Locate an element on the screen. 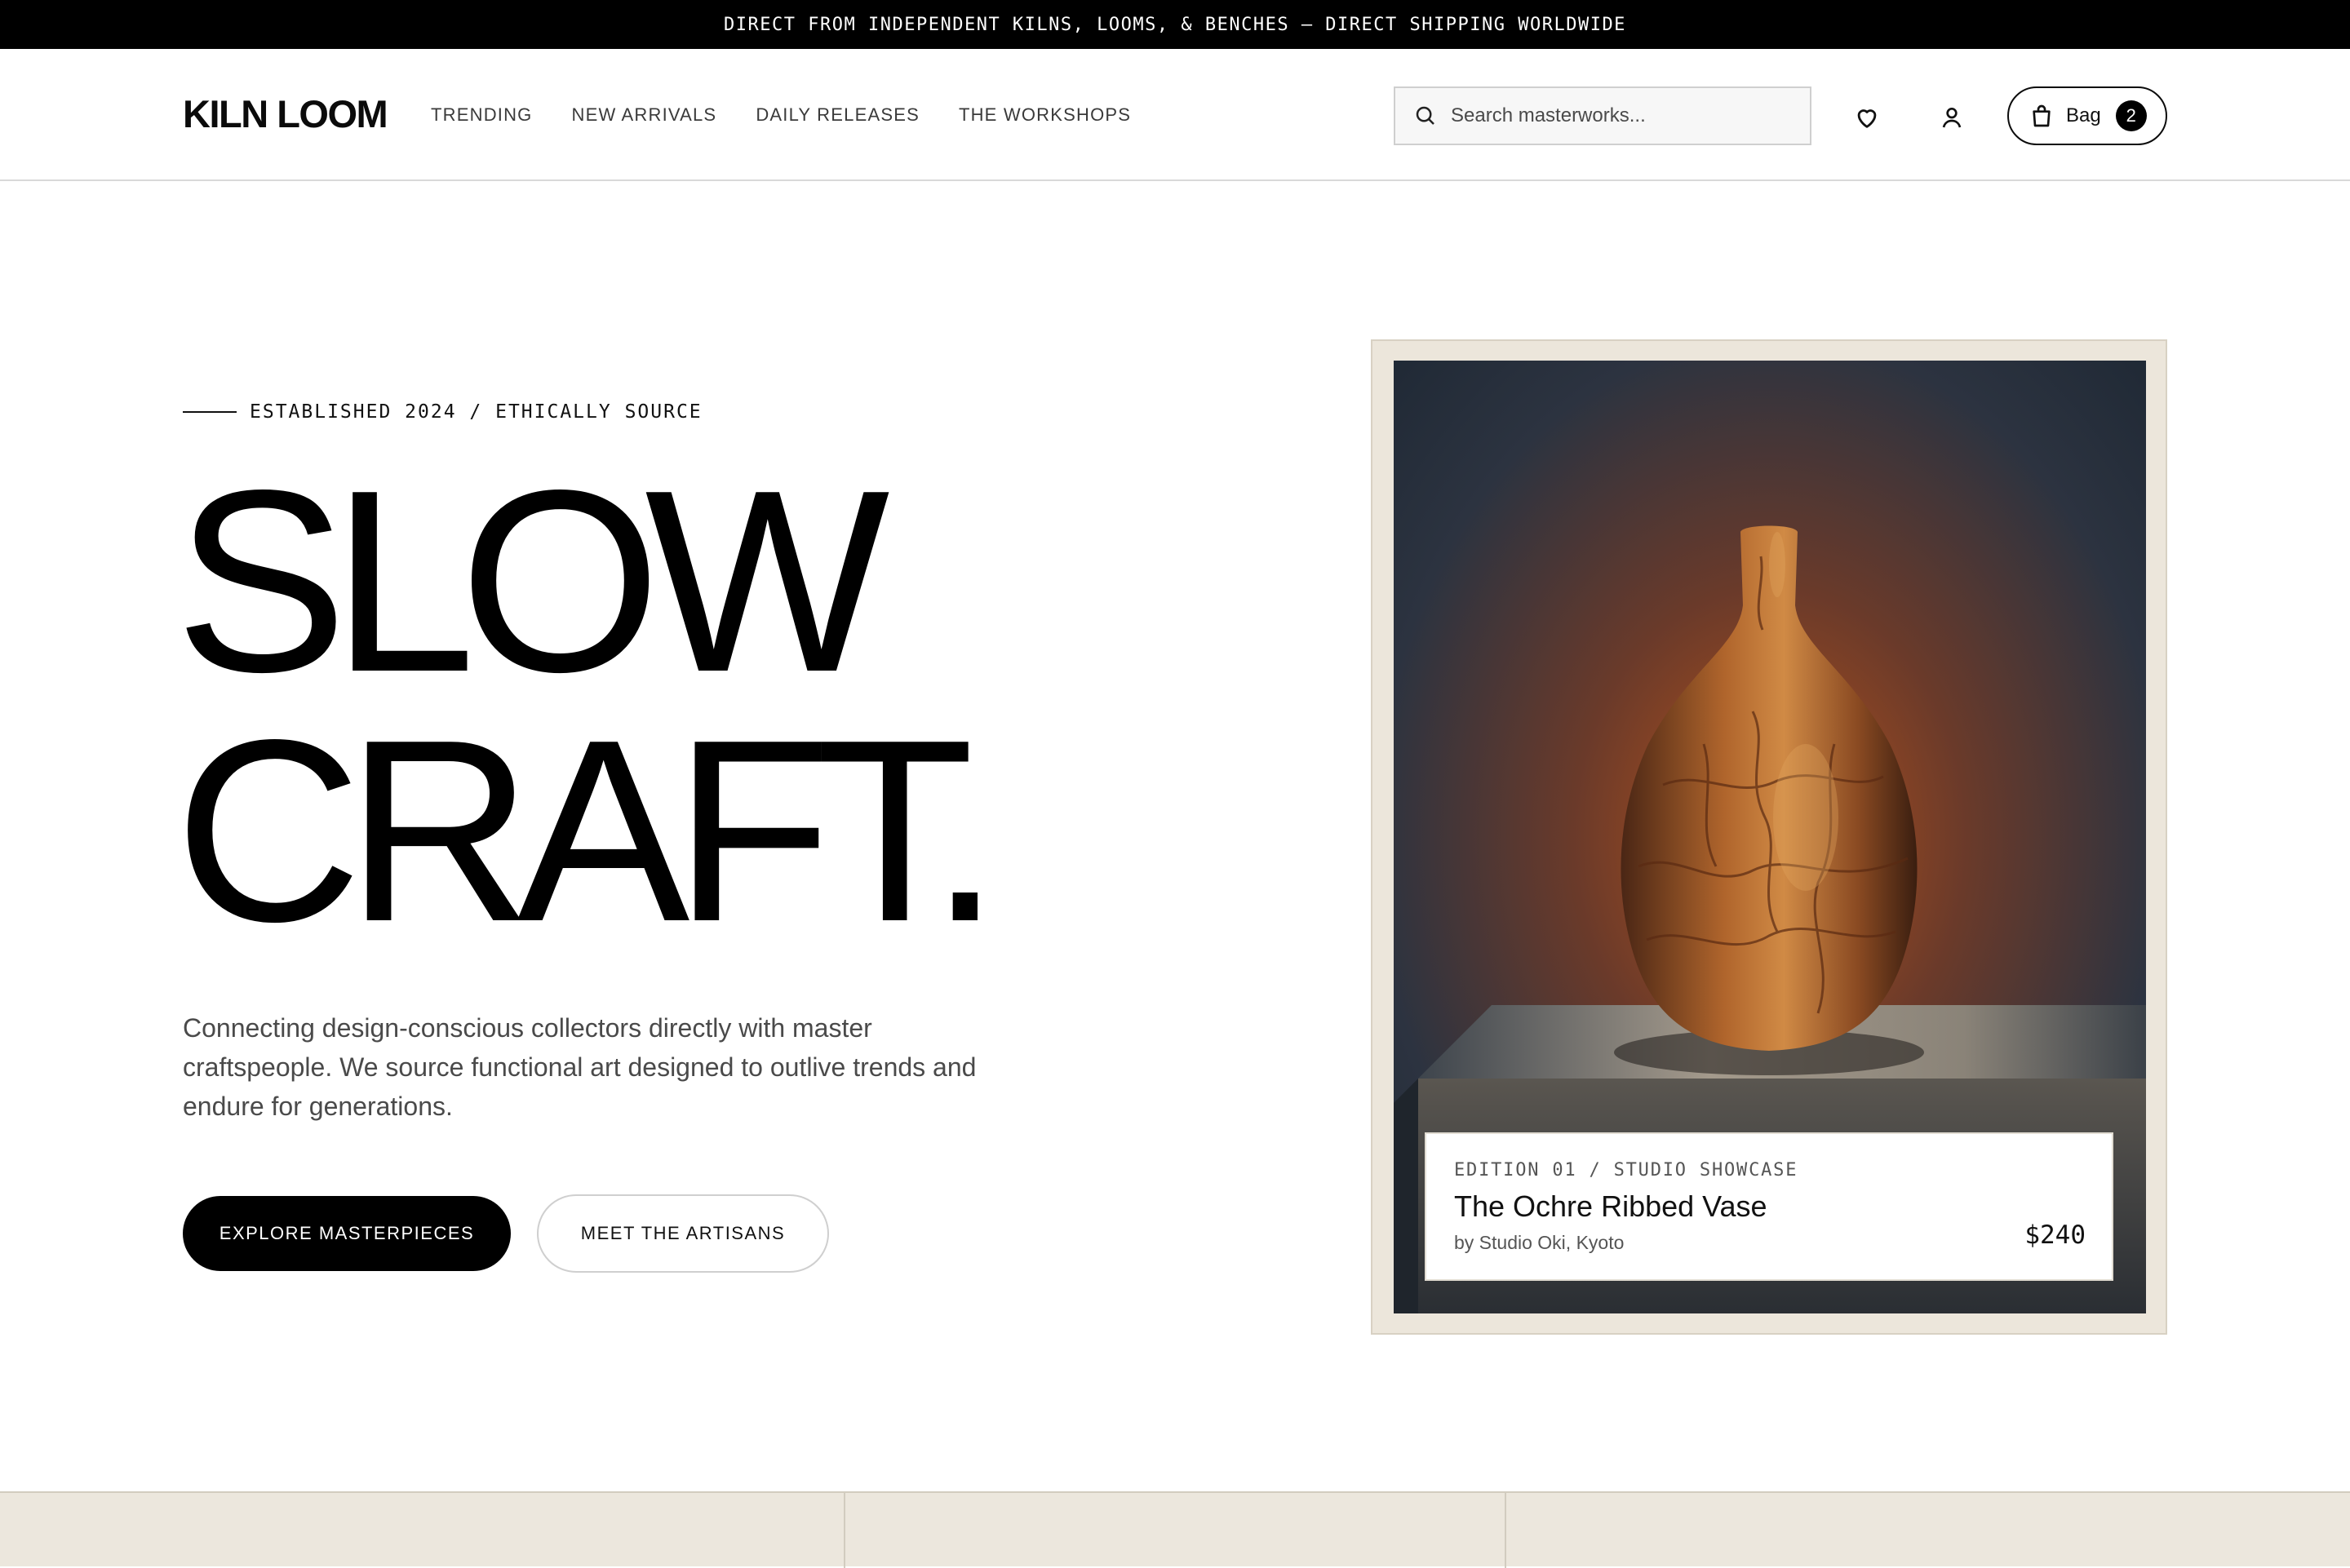 The image size is (2350, 1568). wishlist-button is located at coordinates (1867, 117).